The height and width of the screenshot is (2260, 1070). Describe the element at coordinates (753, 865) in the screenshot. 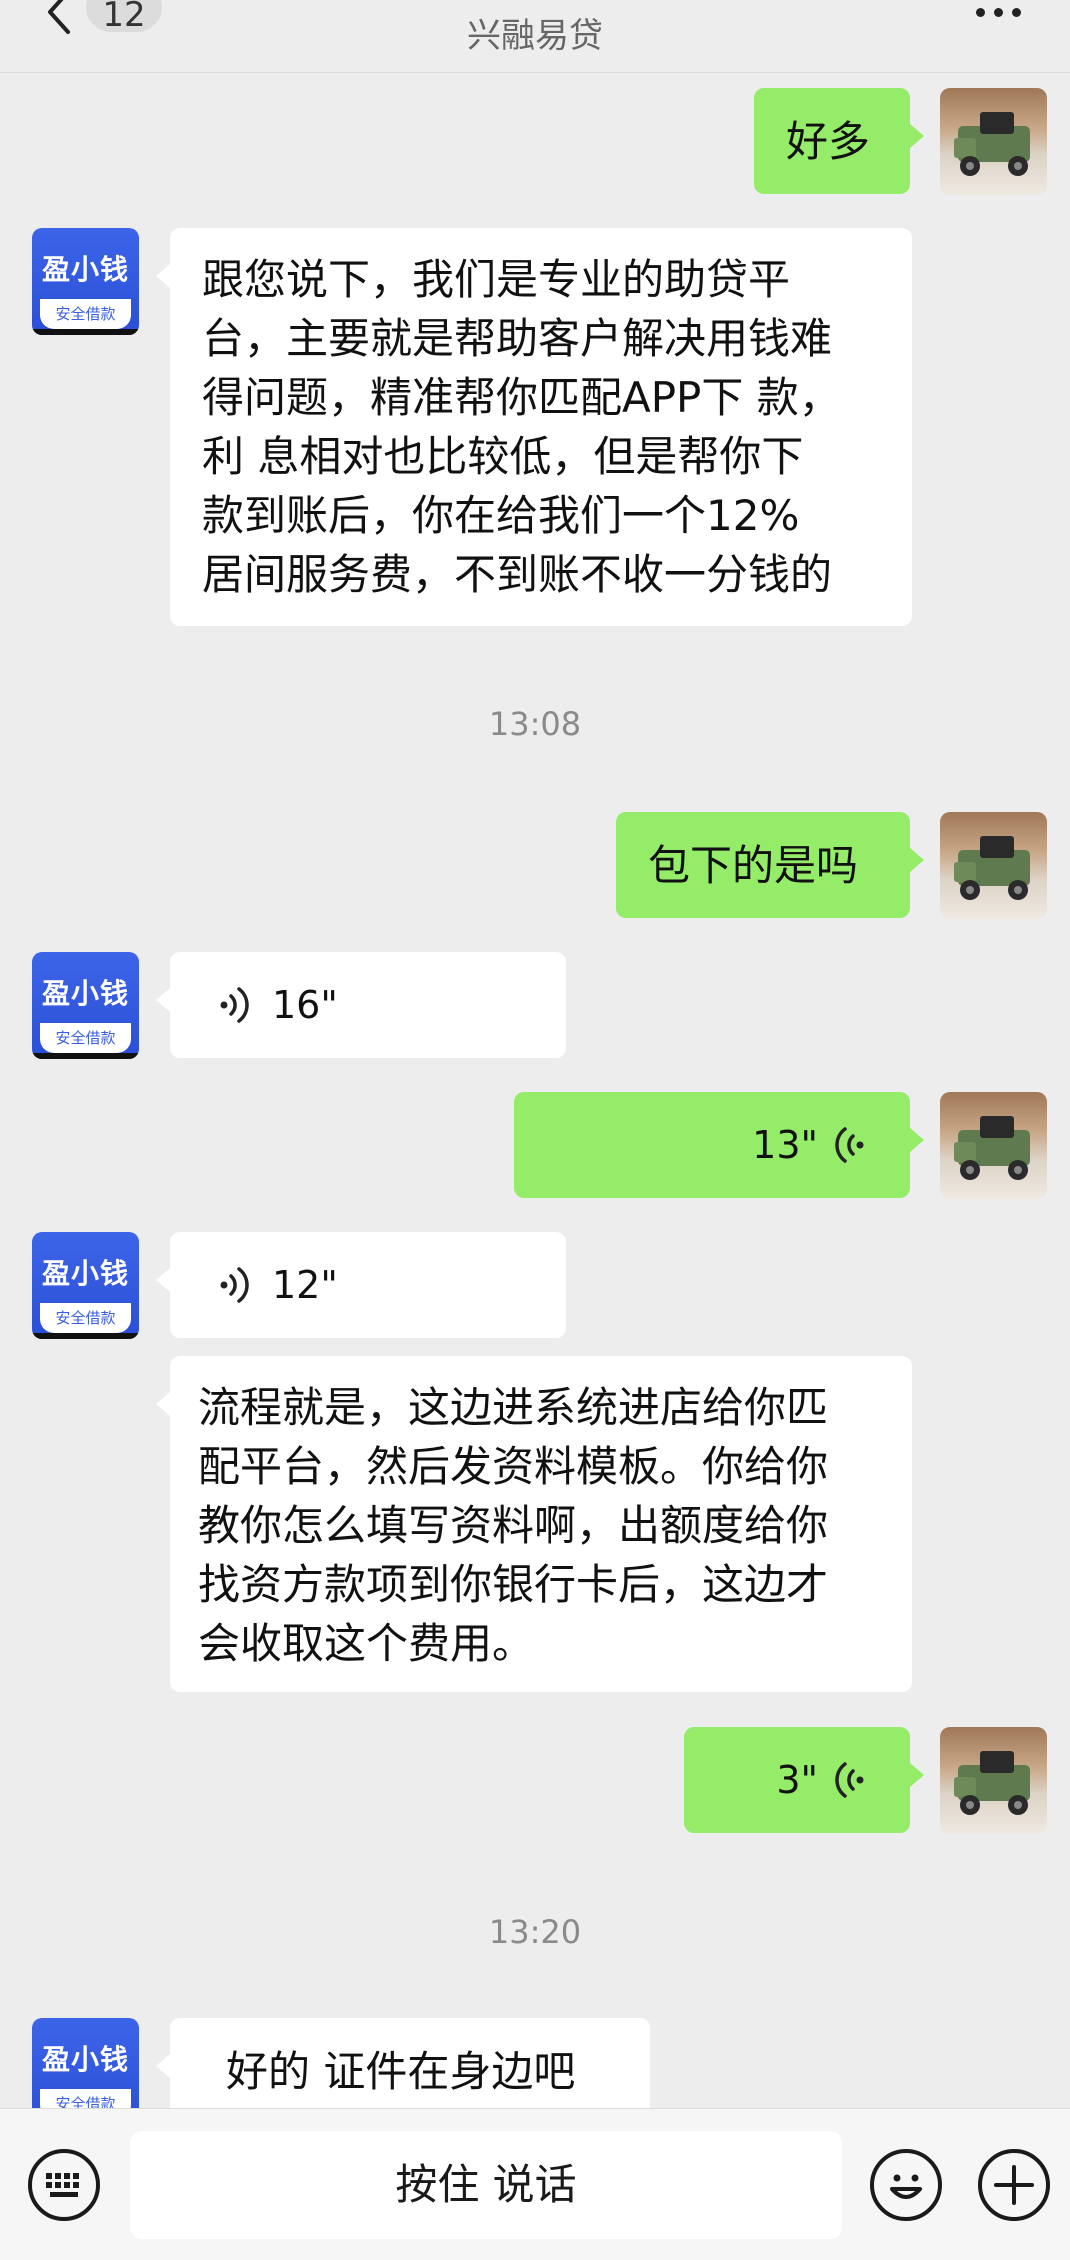

I see `message-text: 包下的是吗` at that location.